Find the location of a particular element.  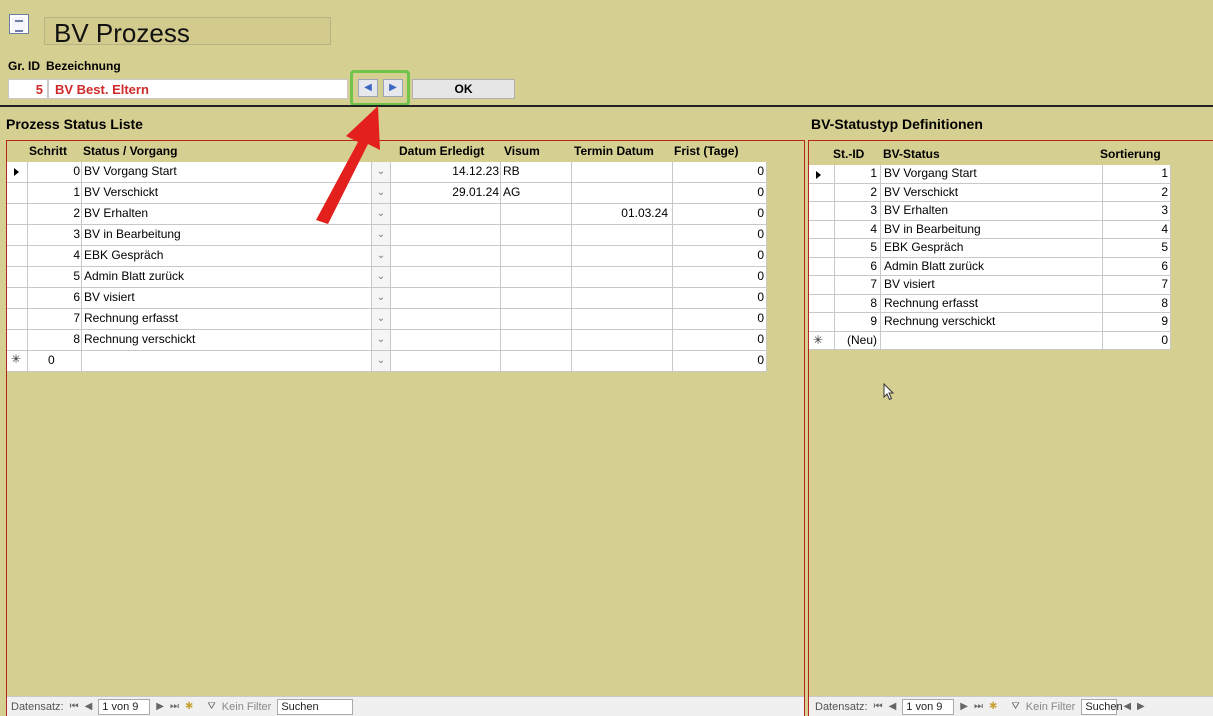

bv-status-cell: Admin Blatt zurück is located at coordinates (992, 266).